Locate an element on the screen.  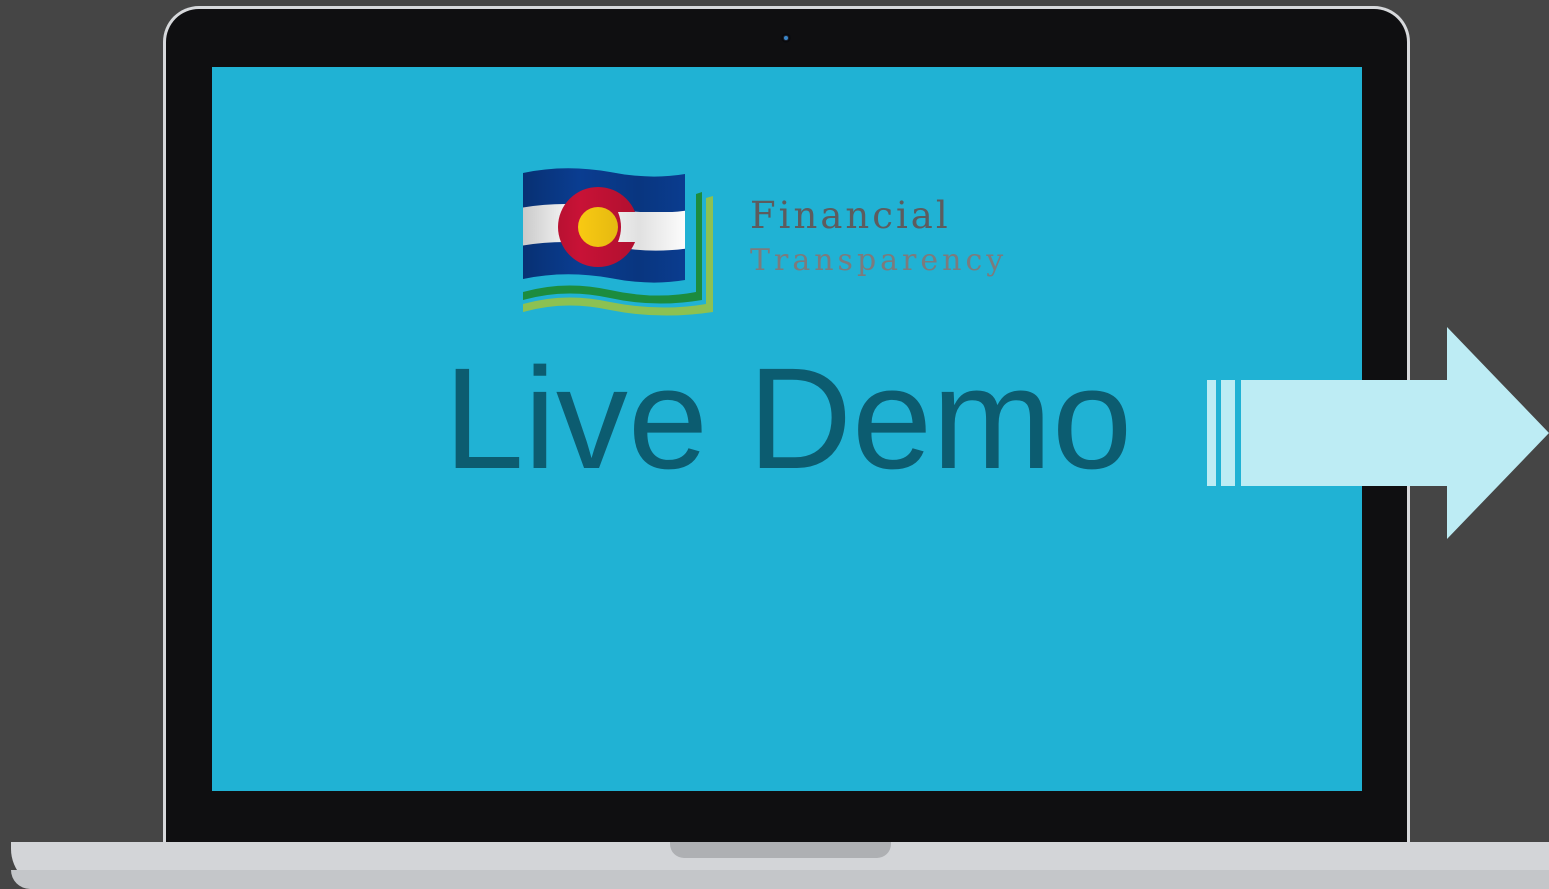
live-demo-text: Live Demo is located at coordinates (788, 418).